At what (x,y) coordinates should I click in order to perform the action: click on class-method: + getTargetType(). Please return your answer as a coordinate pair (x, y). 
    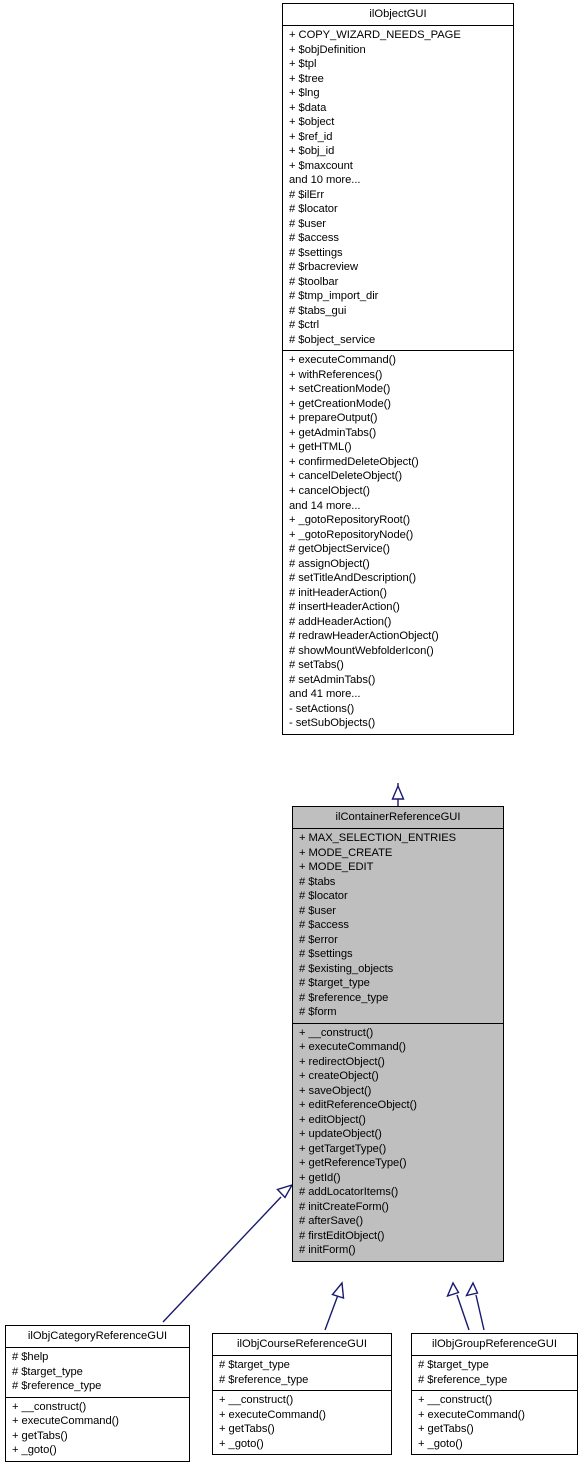
    Looking at the image, I should click on (343, 1148).